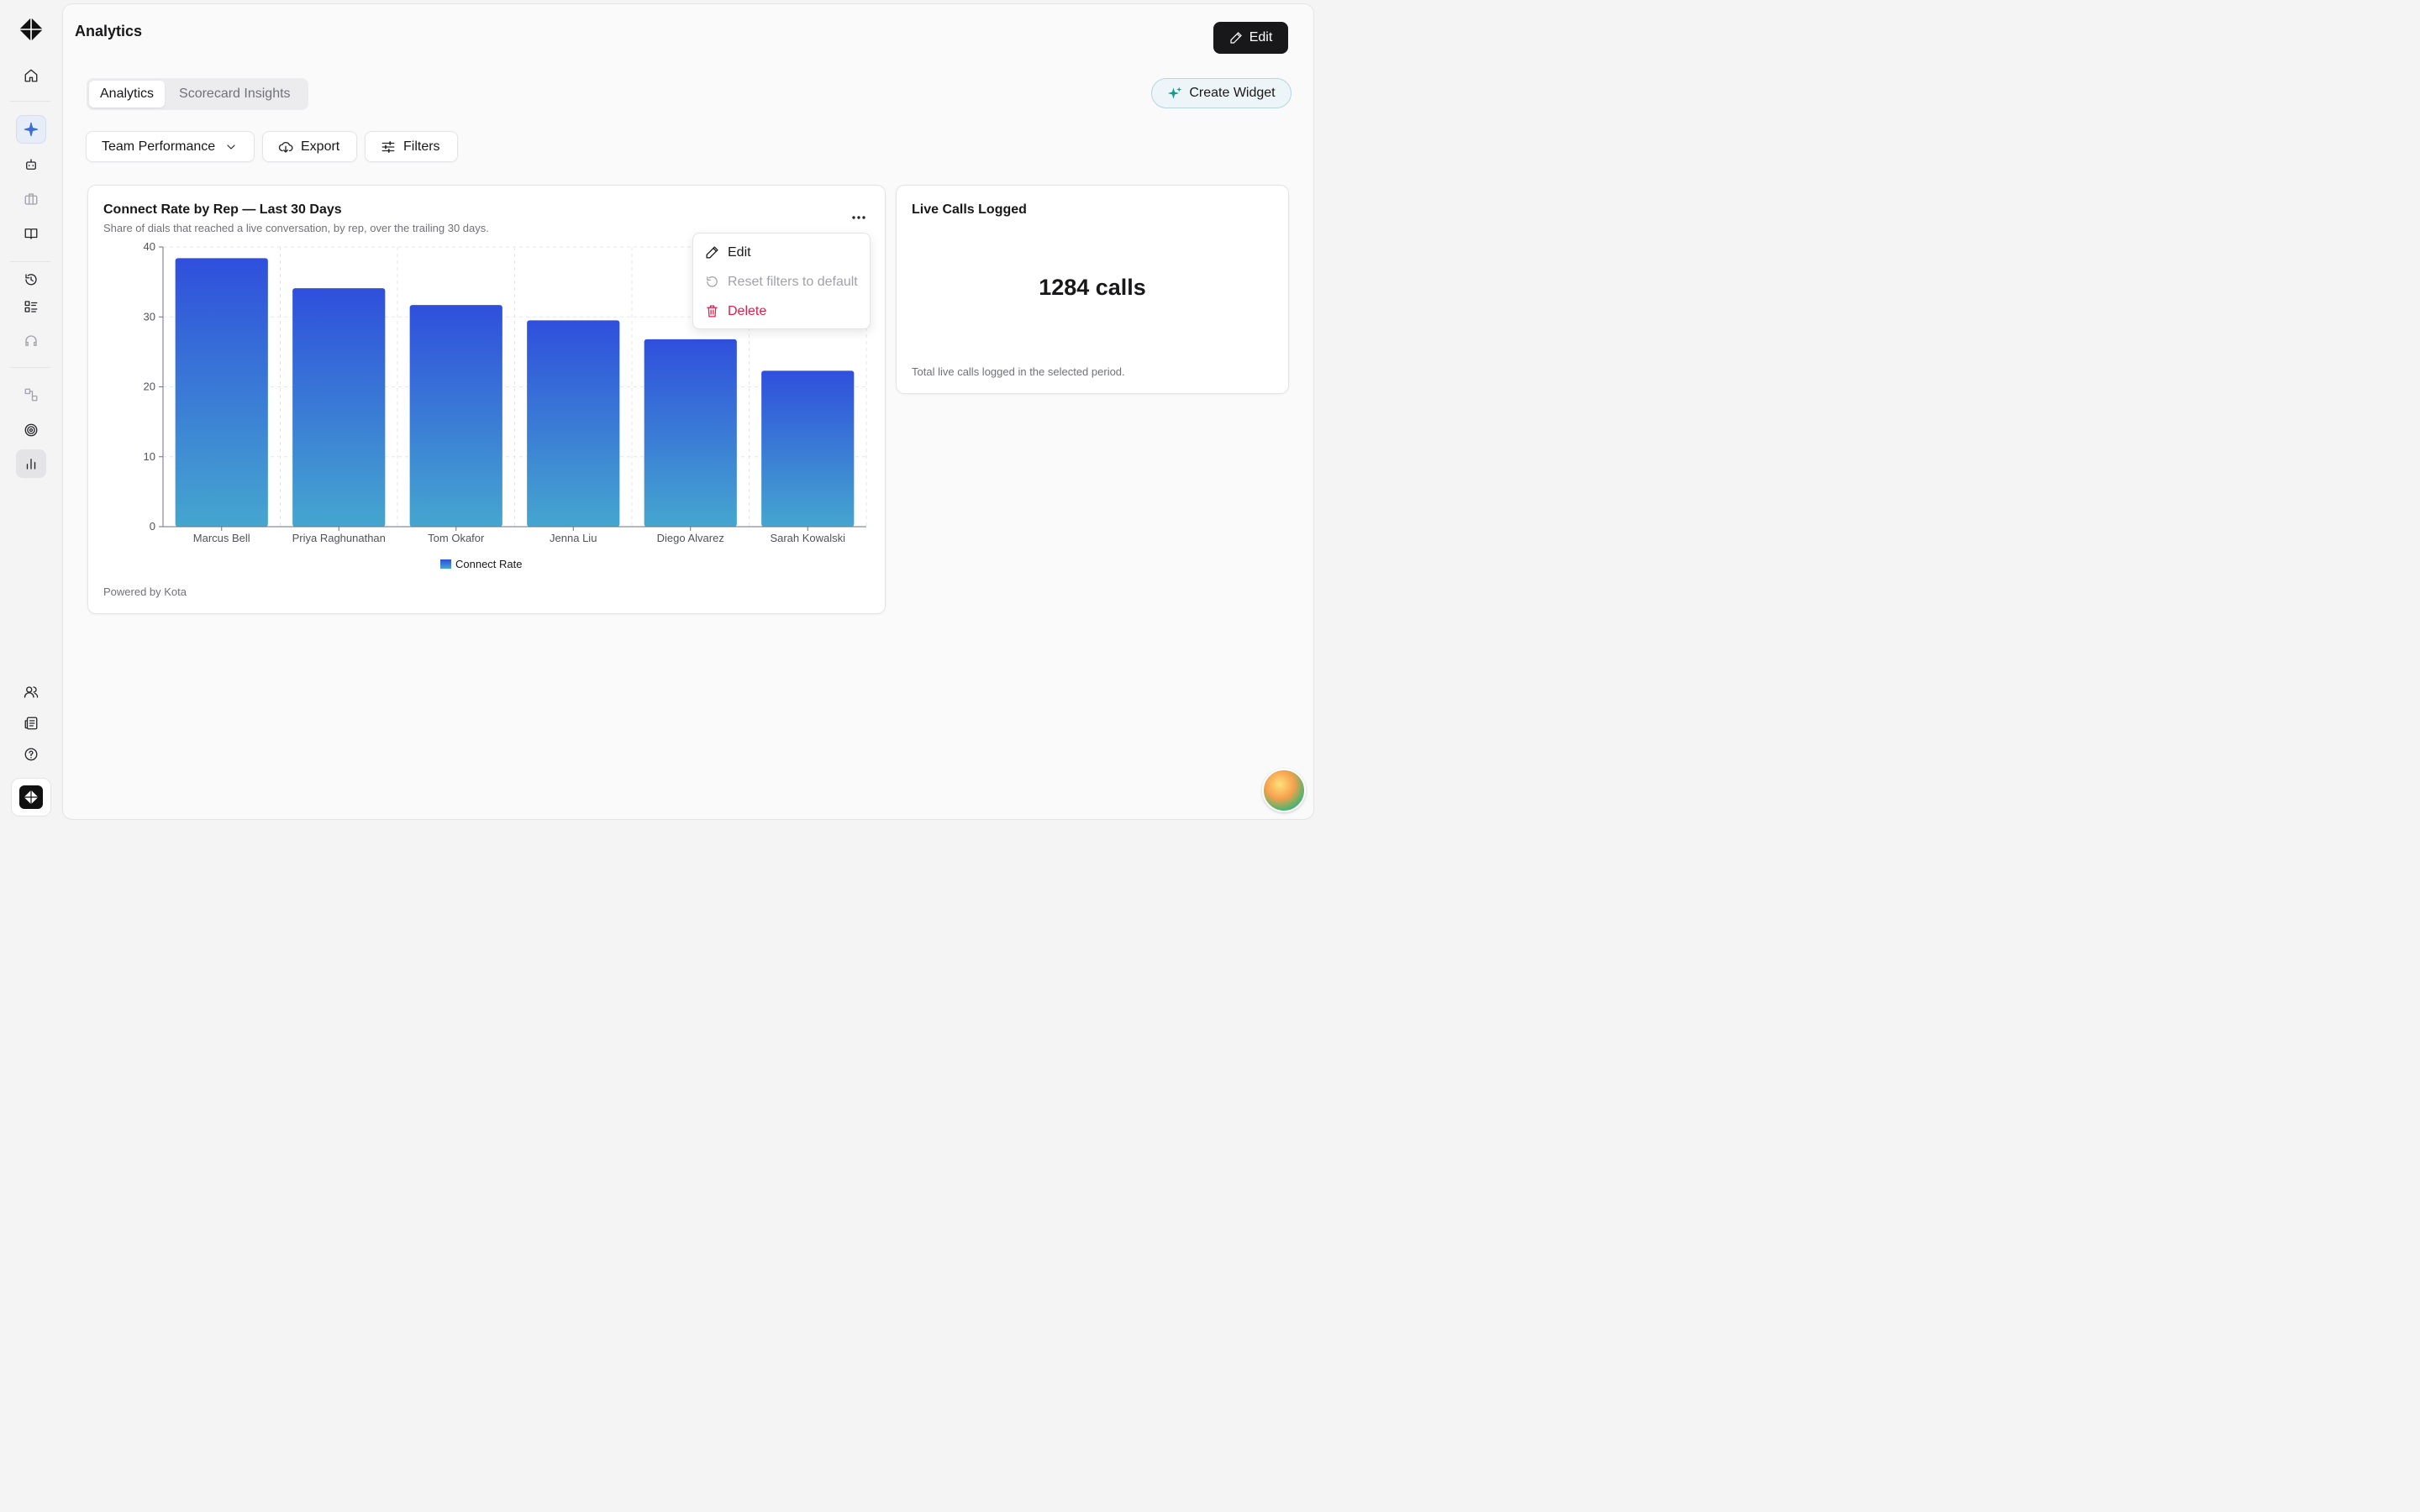  Describe the element at coordinates (231, 147) in the screenshot. I see `chevron-down-icon` at that location.